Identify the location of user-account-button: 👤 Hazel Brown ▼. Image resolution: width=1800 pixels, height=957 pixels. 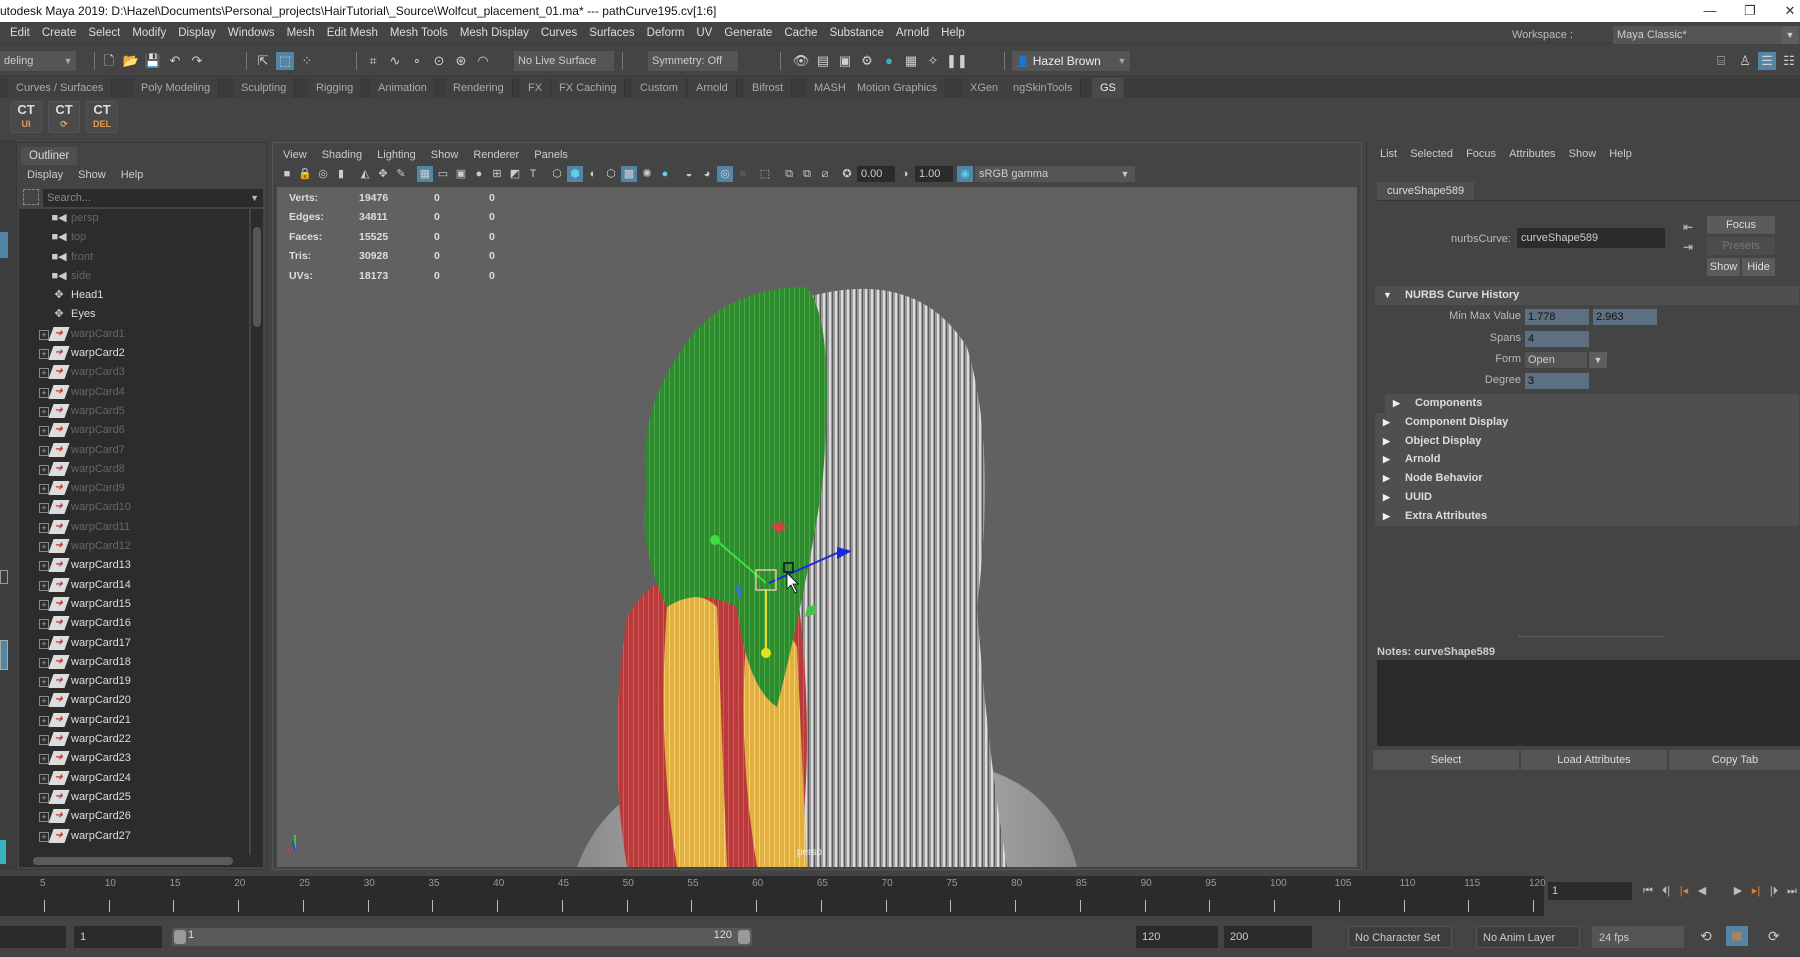
(1071, 61).